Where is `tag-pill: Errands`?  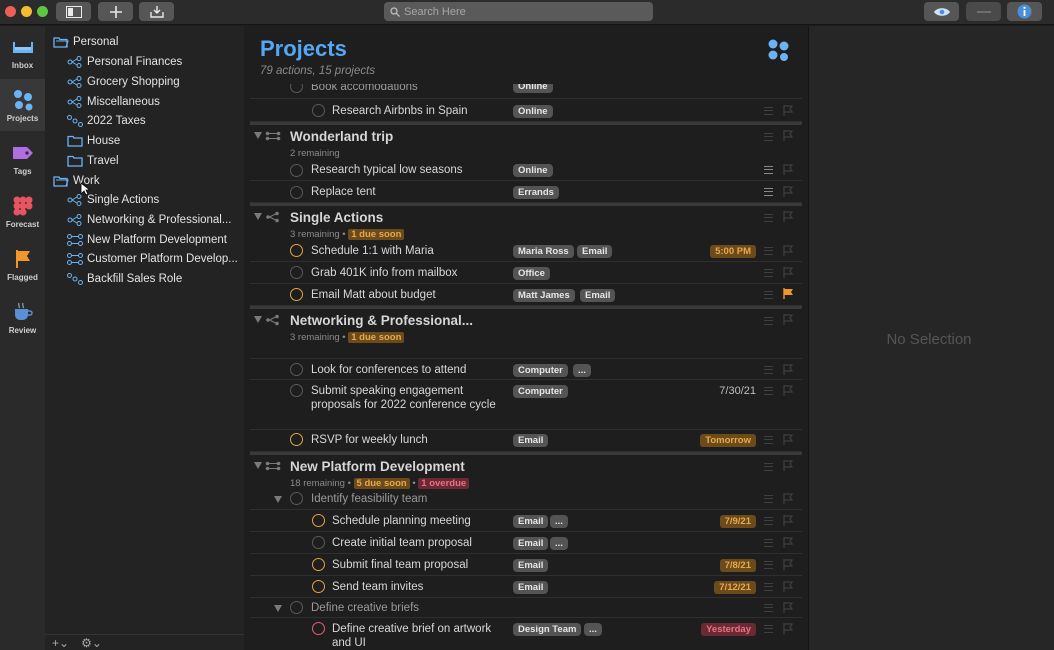
tag-pill: Errands is located at coordinates (536, 192).